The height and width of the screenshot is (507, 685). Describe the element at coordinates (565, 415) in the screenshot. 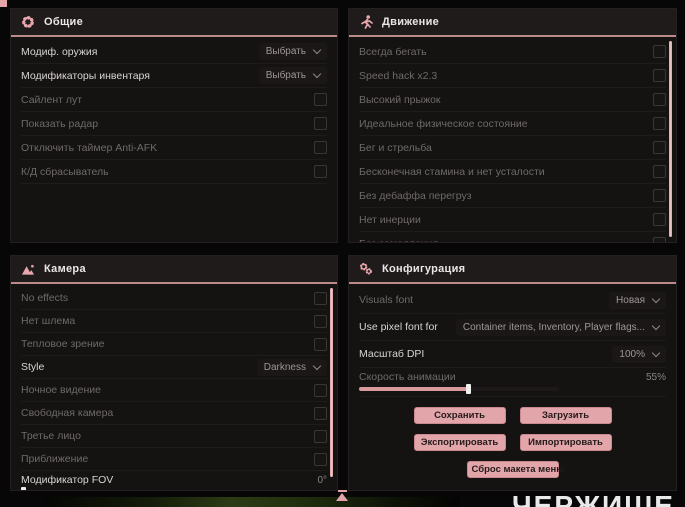

I see `action-button: Загрузить` at that location.